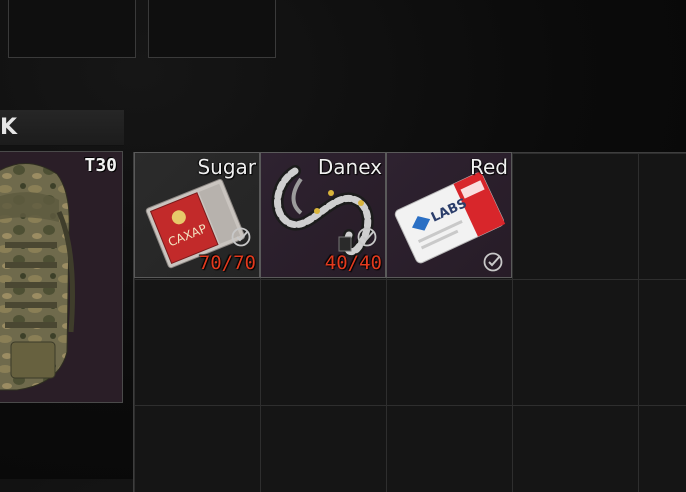 Image resolution: width=686 pixels, height=492 pixels. What do you see at coordinates (197, 215) in the screenshot?
I see `item-sugar: САХАР Sugar 70/70` at bounding box center [197, 215].